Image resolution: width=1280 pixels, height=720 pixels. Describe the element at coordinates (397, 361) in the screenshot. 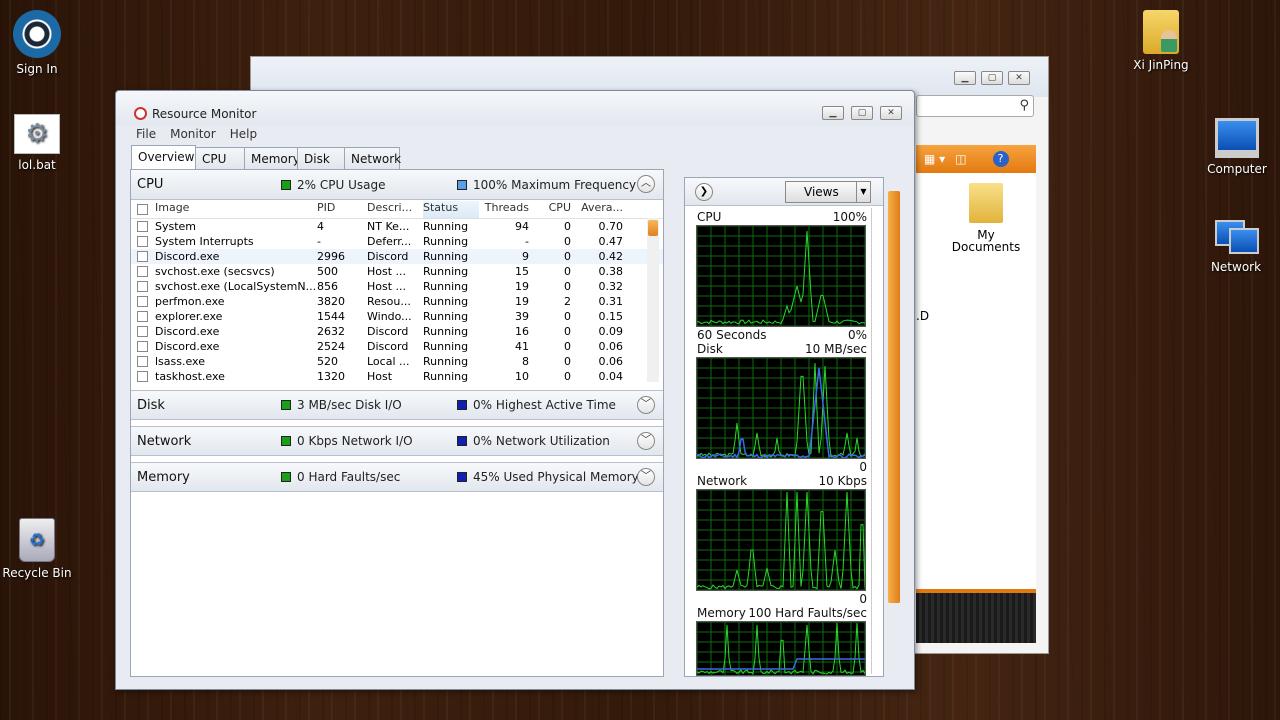

I see `table-row: lsass.exe 520 Local ... Running 8 0 0.06` at that location.